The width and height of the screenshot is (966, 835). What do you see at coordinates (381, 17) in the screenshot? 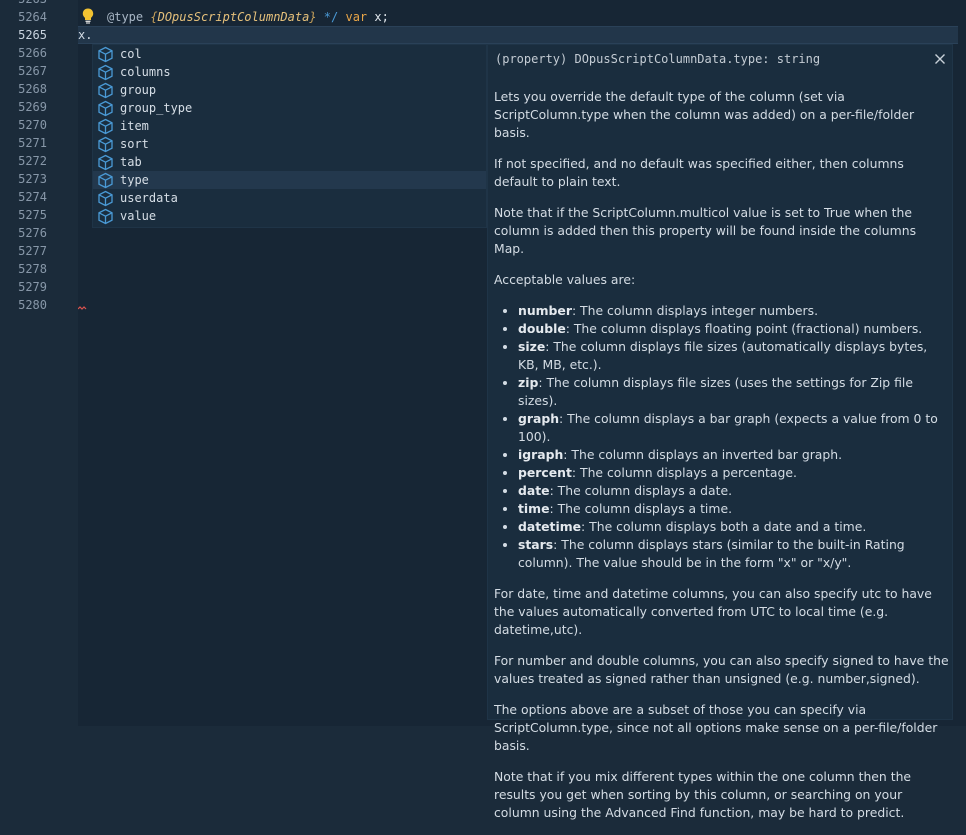
I see `var-declaration: x;` at bounding box center [381, 17].